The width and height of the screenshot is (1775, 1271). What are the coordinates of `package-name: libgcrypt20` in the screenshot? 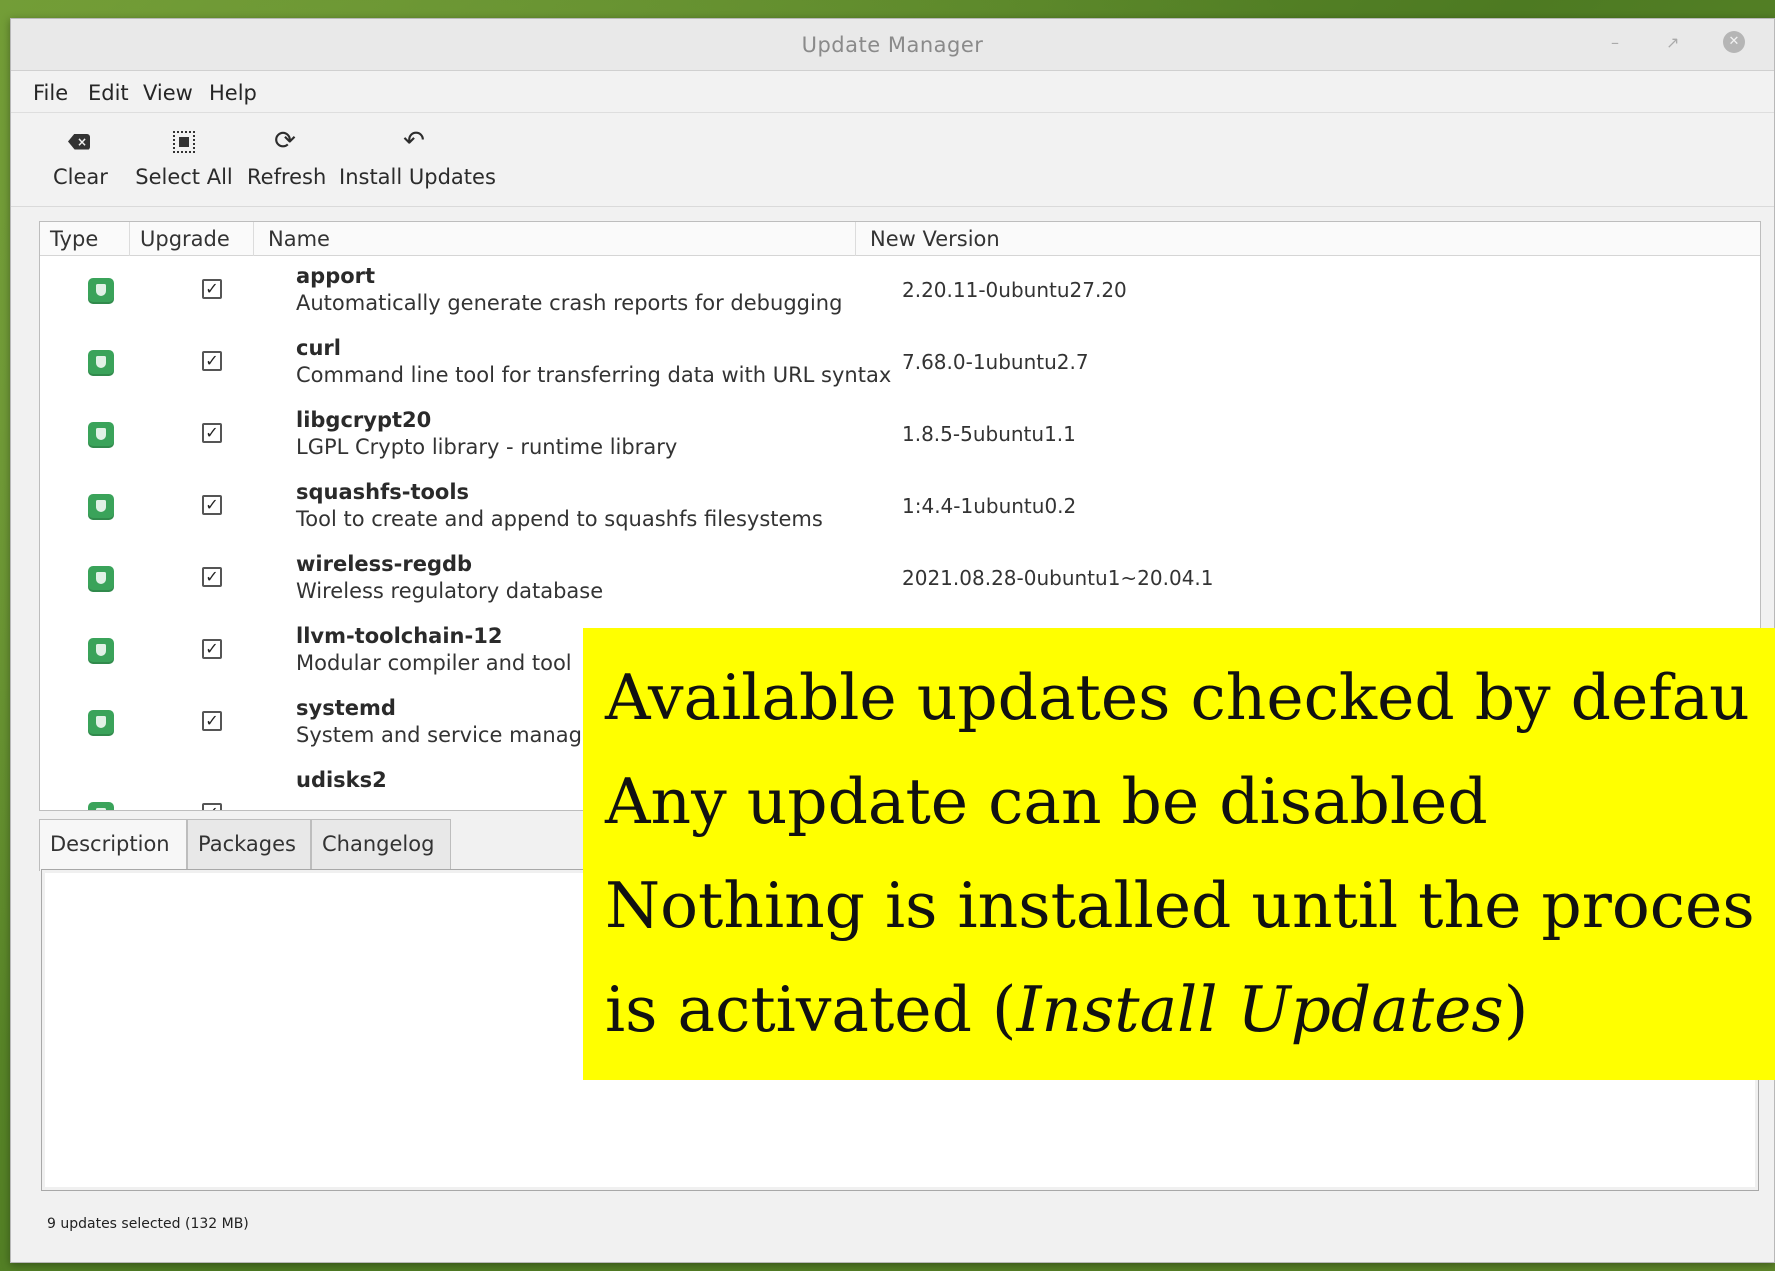 It's located at (364, 420).